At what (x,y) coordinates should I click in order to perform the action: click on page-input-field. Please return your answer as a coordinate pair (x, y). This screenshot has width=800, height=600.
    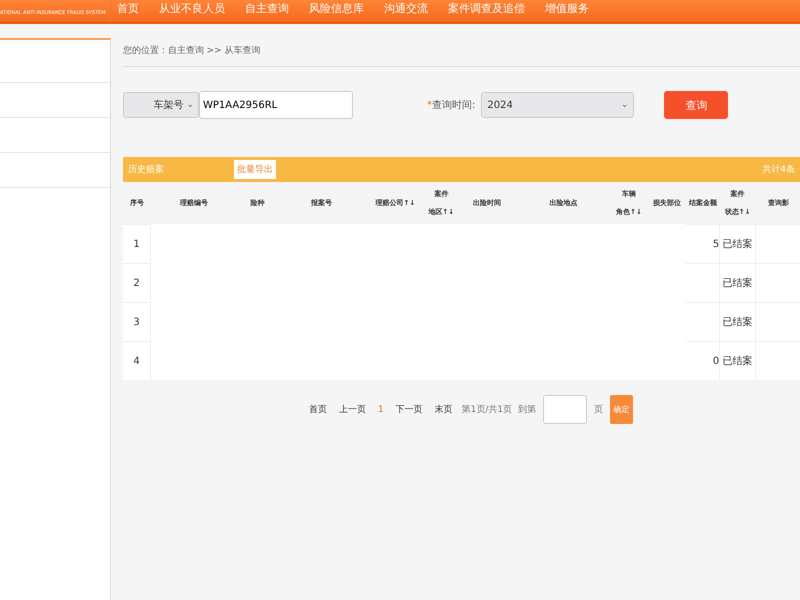
    Looking at the image, I should click on (565, 409).